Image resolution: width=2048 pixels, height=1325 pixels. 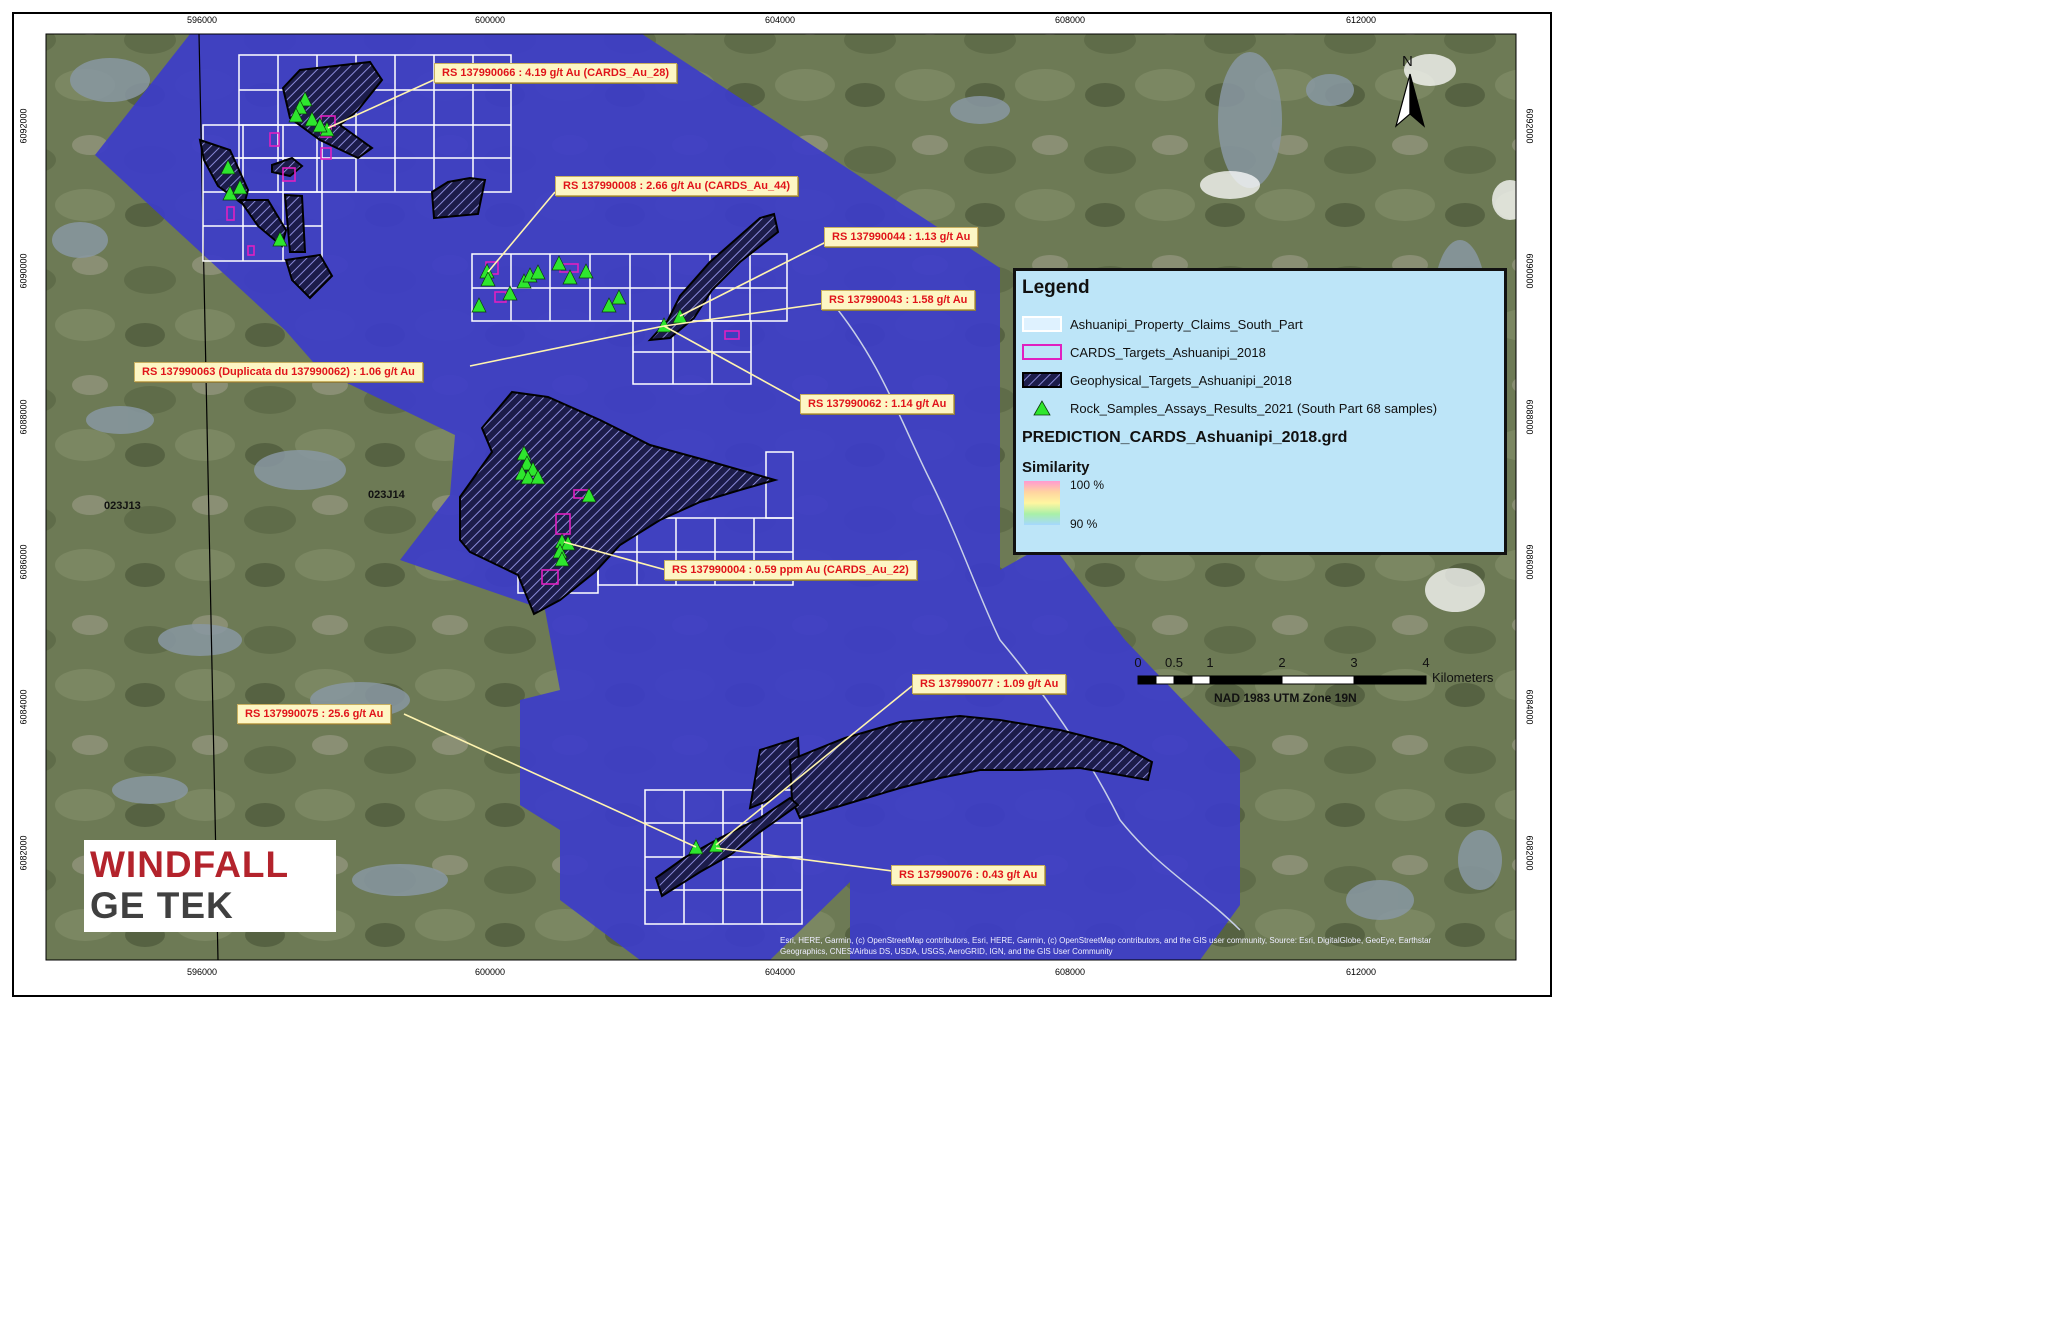 I want to click on legend-item-label: Geophysical_Targets_Ashuanipi_2018, so click(x=1181, y=380).